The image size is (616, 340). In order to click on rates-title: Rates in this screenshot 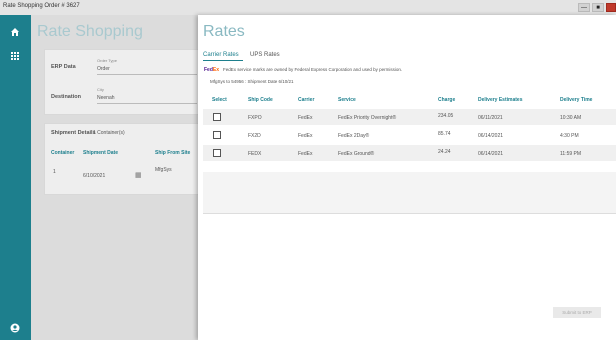, I will do `click(224, 31)`.